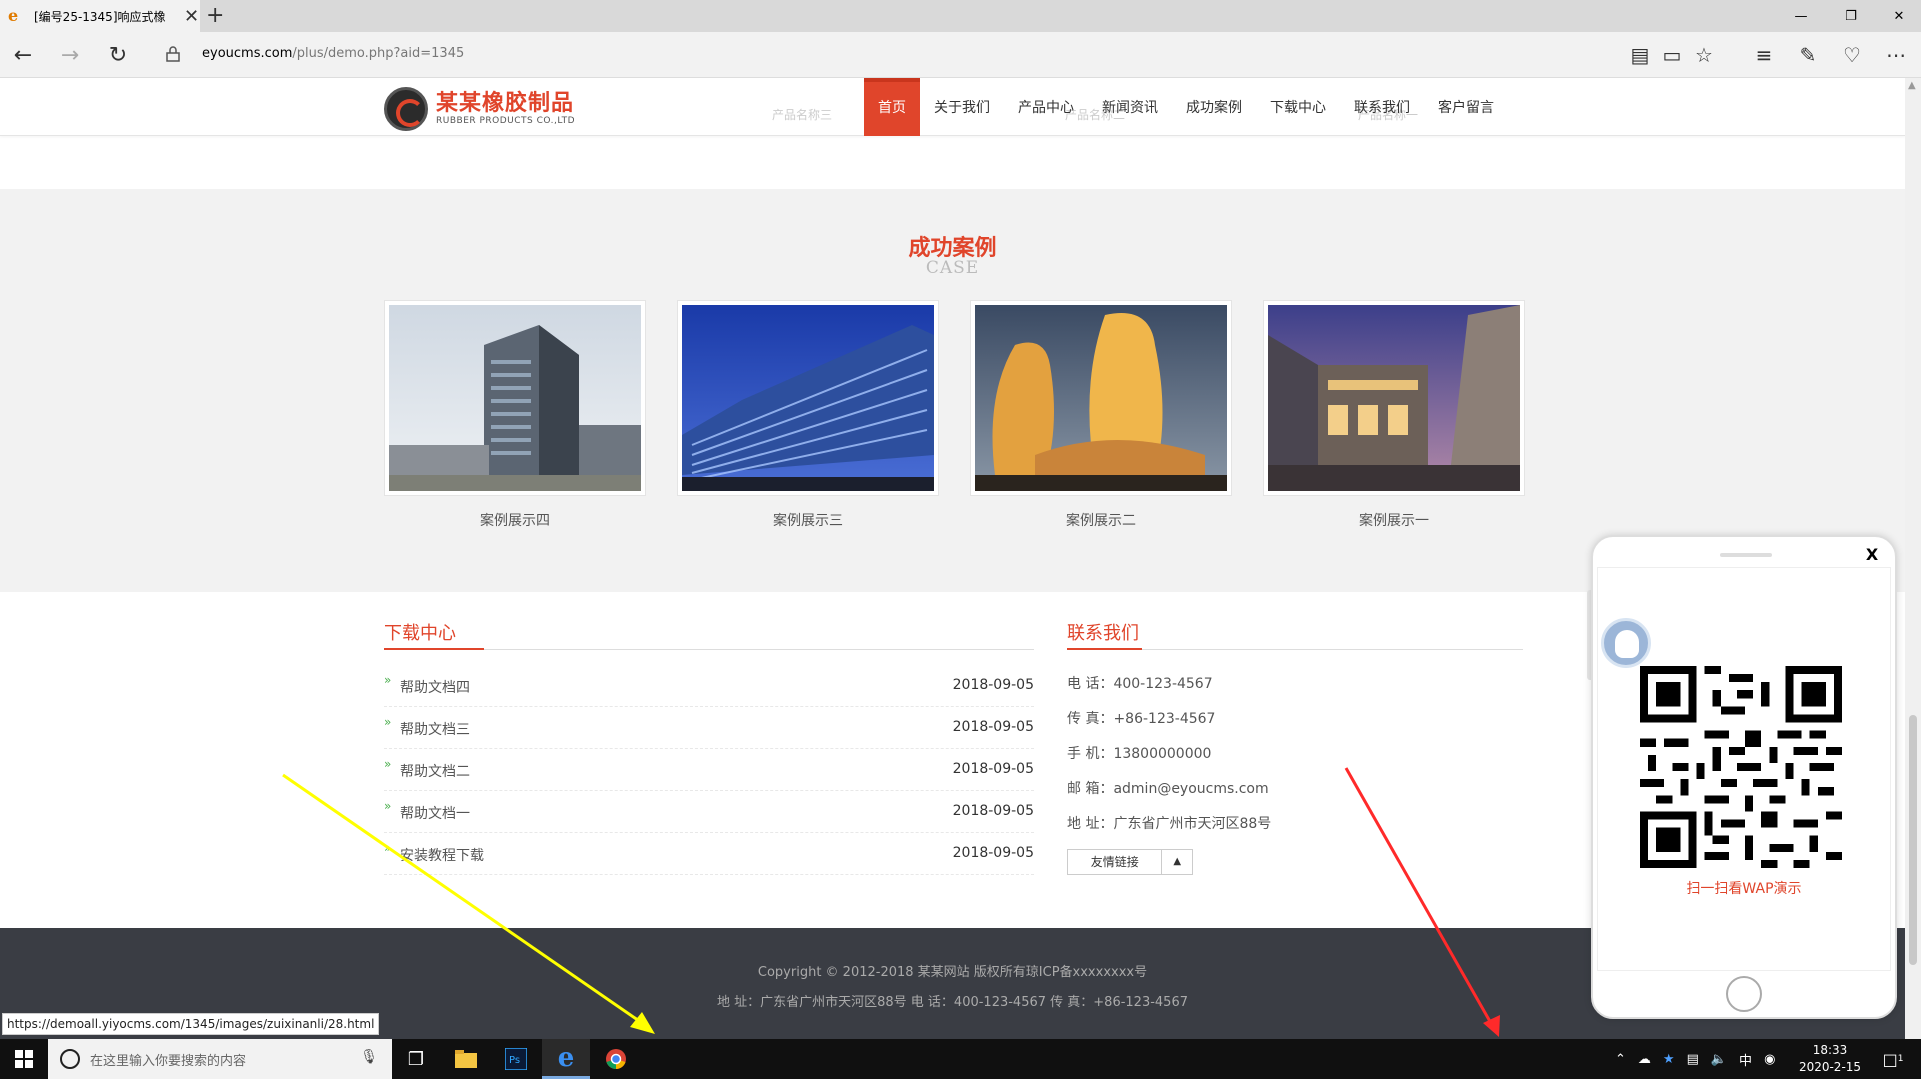  Describe the element at coordinates (168, 1061) in the screenshot. I see `search-placeholder: 在这里输入你要搜索的内容` at that location.